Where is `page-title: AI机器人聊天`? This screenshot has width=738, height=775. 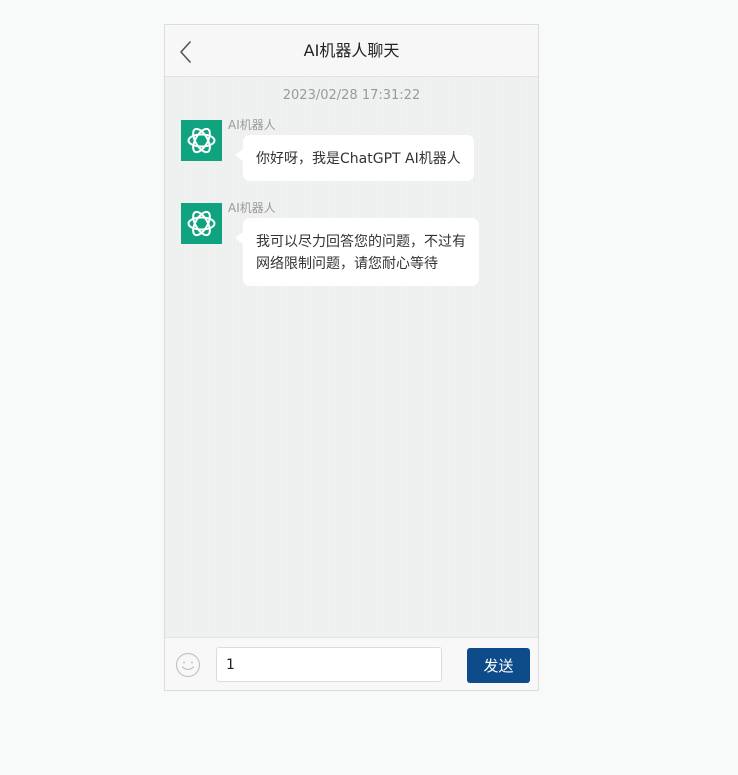 page-title: AI机器人聊天 is located at coordinates (351, 50).